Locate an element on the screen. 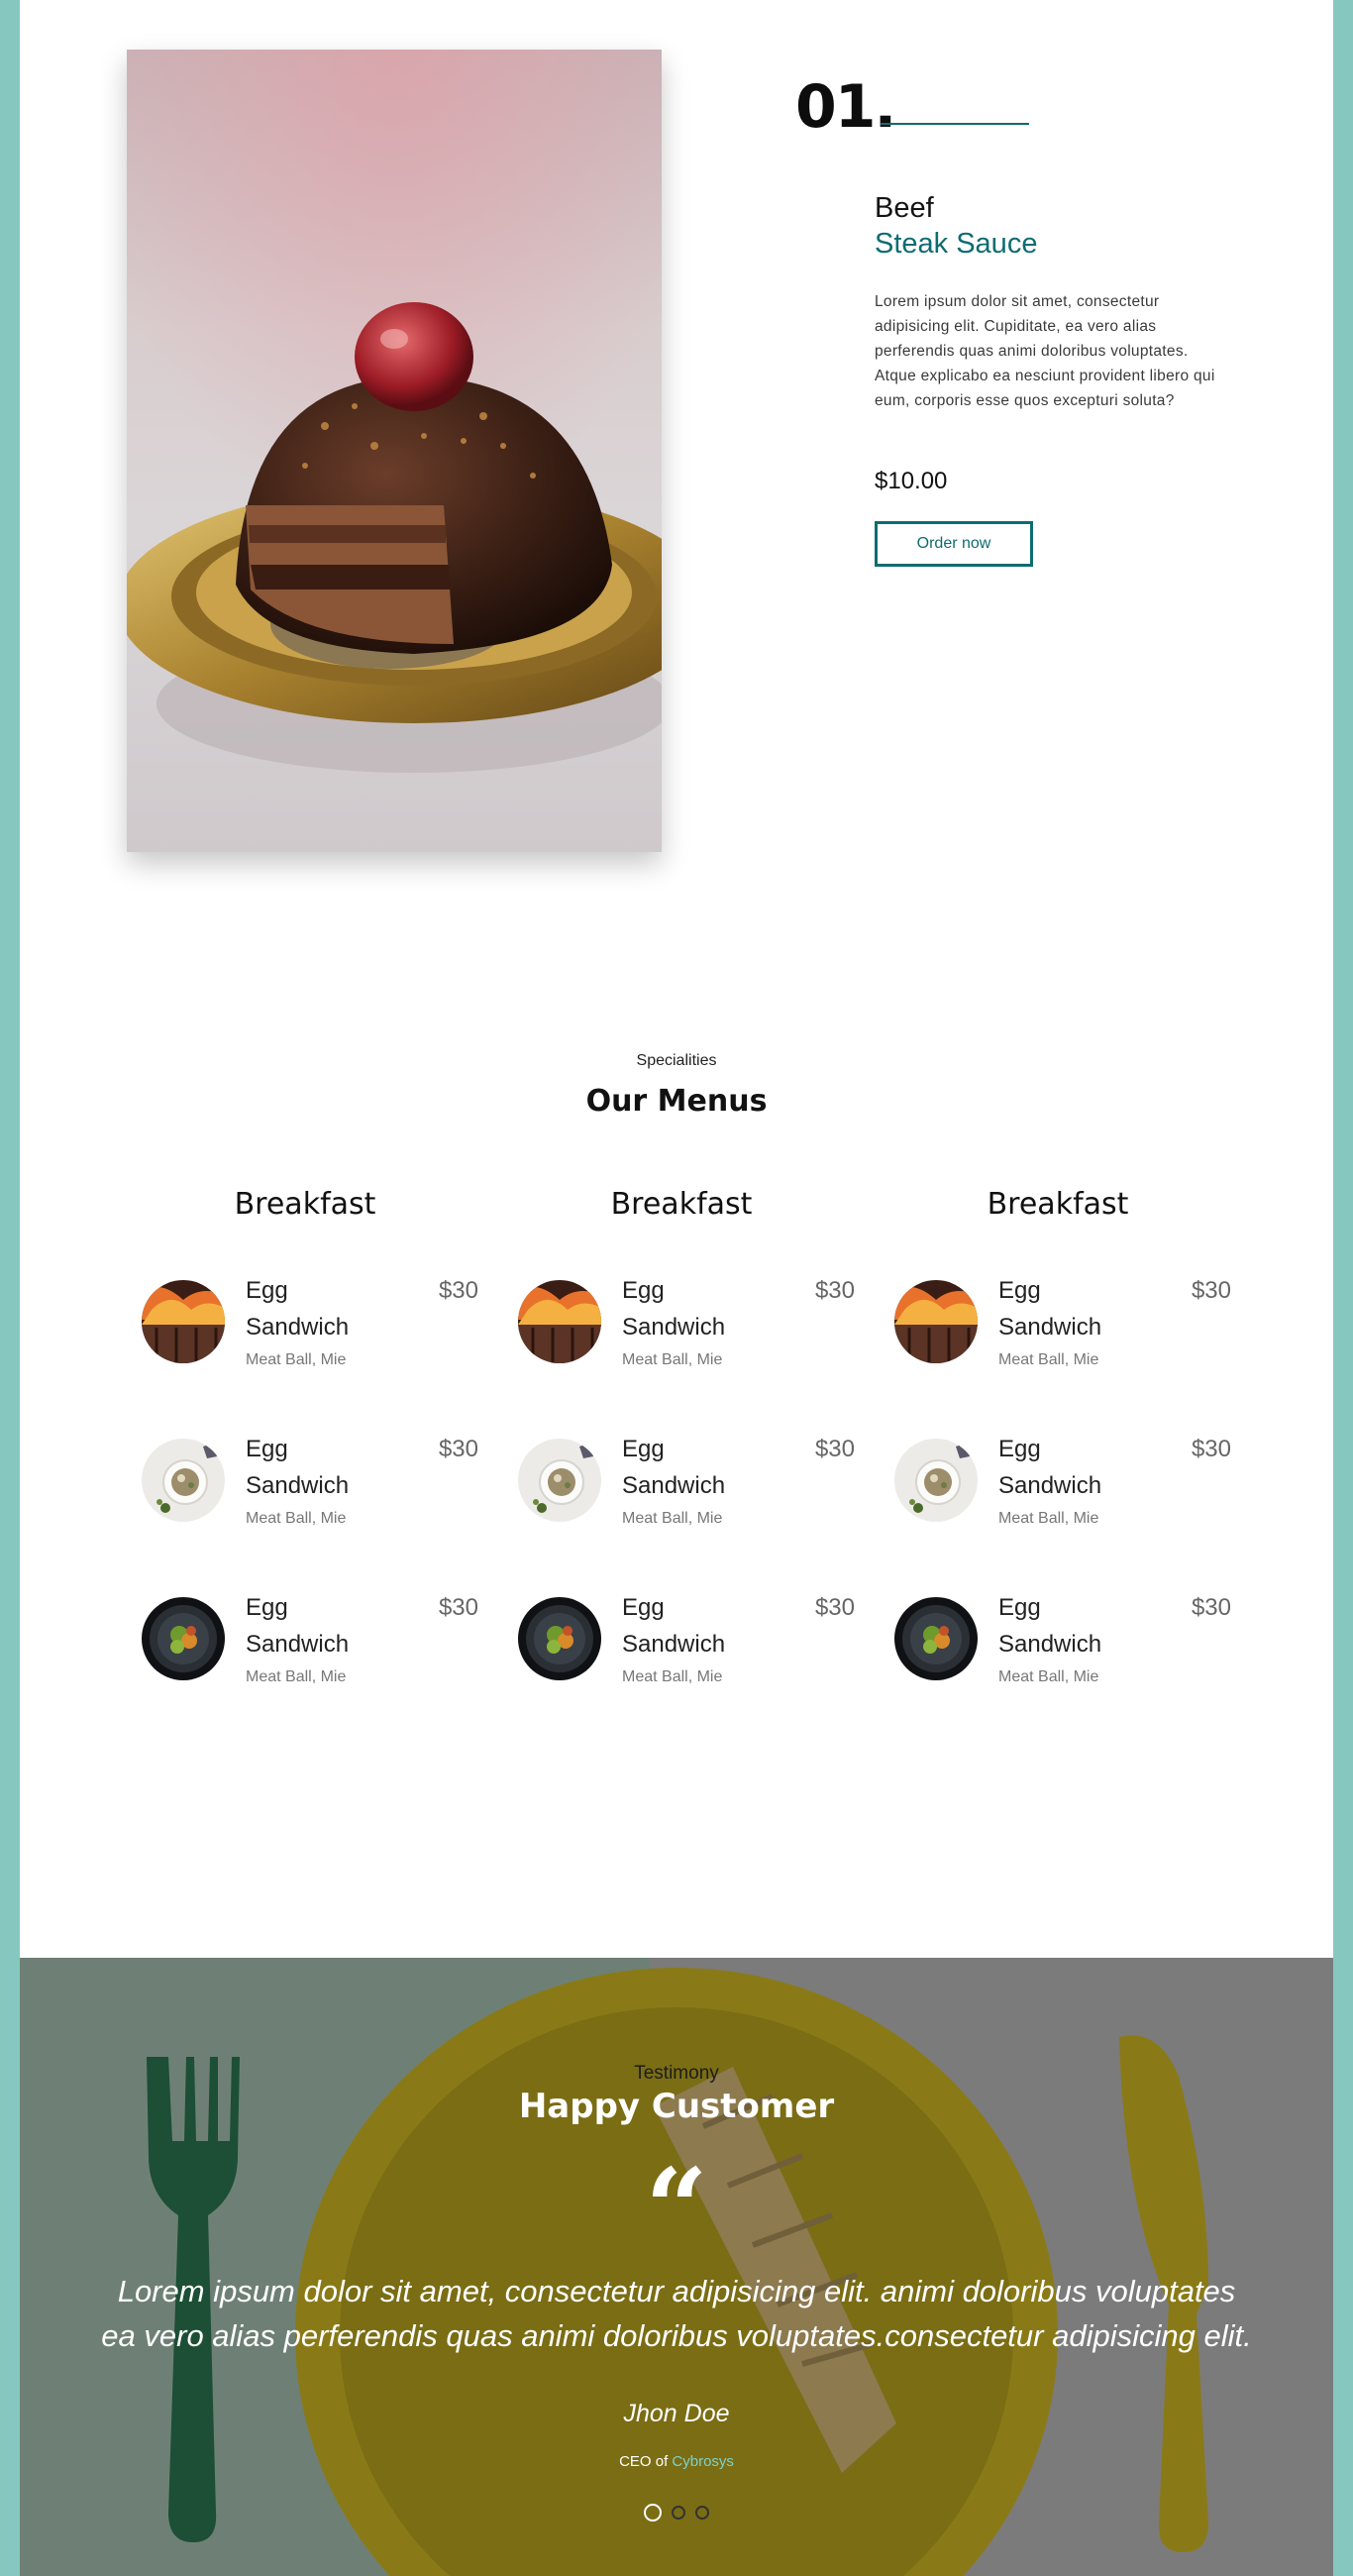  order-now-button: Order now is located at coordinates (954, 544).